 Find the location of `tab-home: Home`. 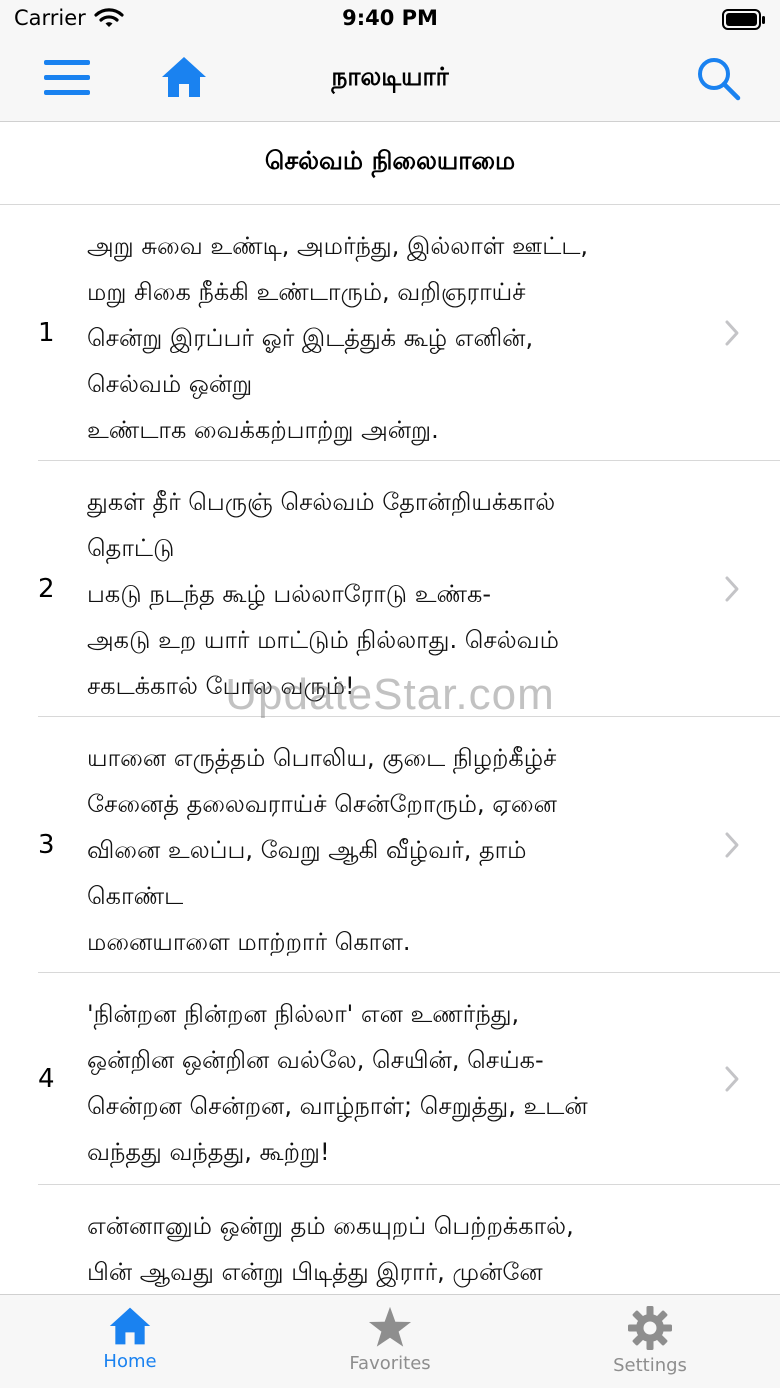

tab-home: Home is located at coordinates (130, 1341).